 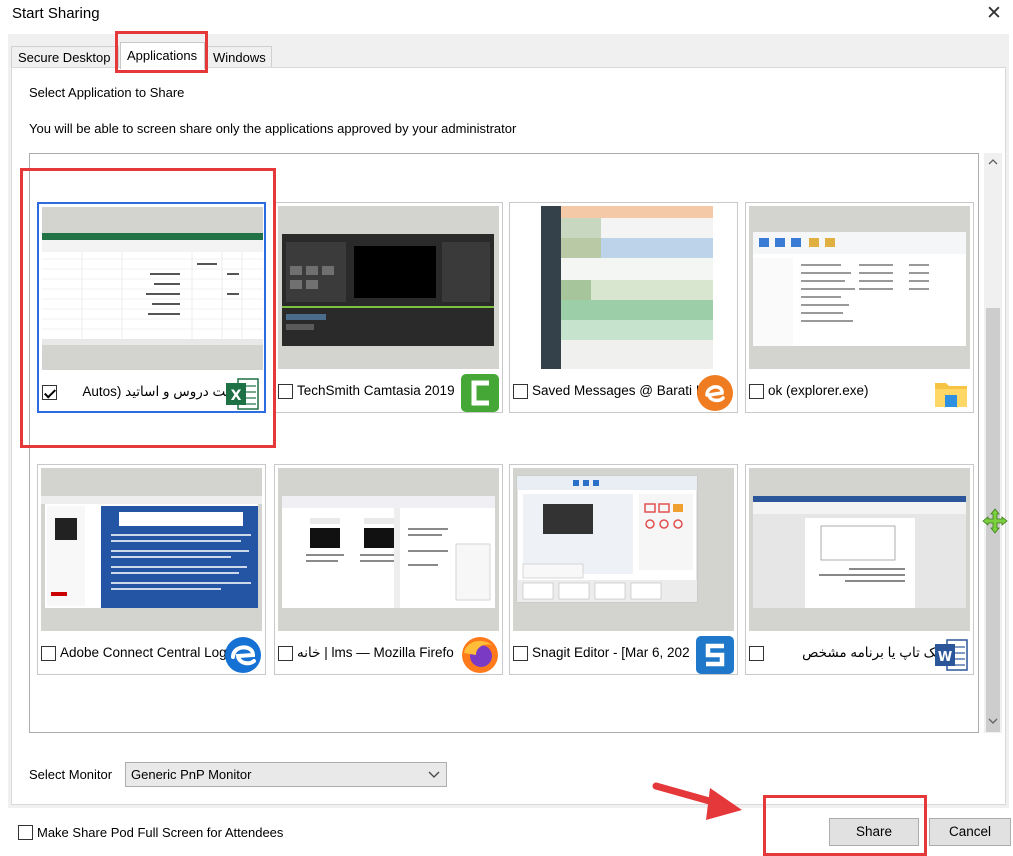 I want to click on title-bar: Start Sharing ✕, so click(x=506, y=17).